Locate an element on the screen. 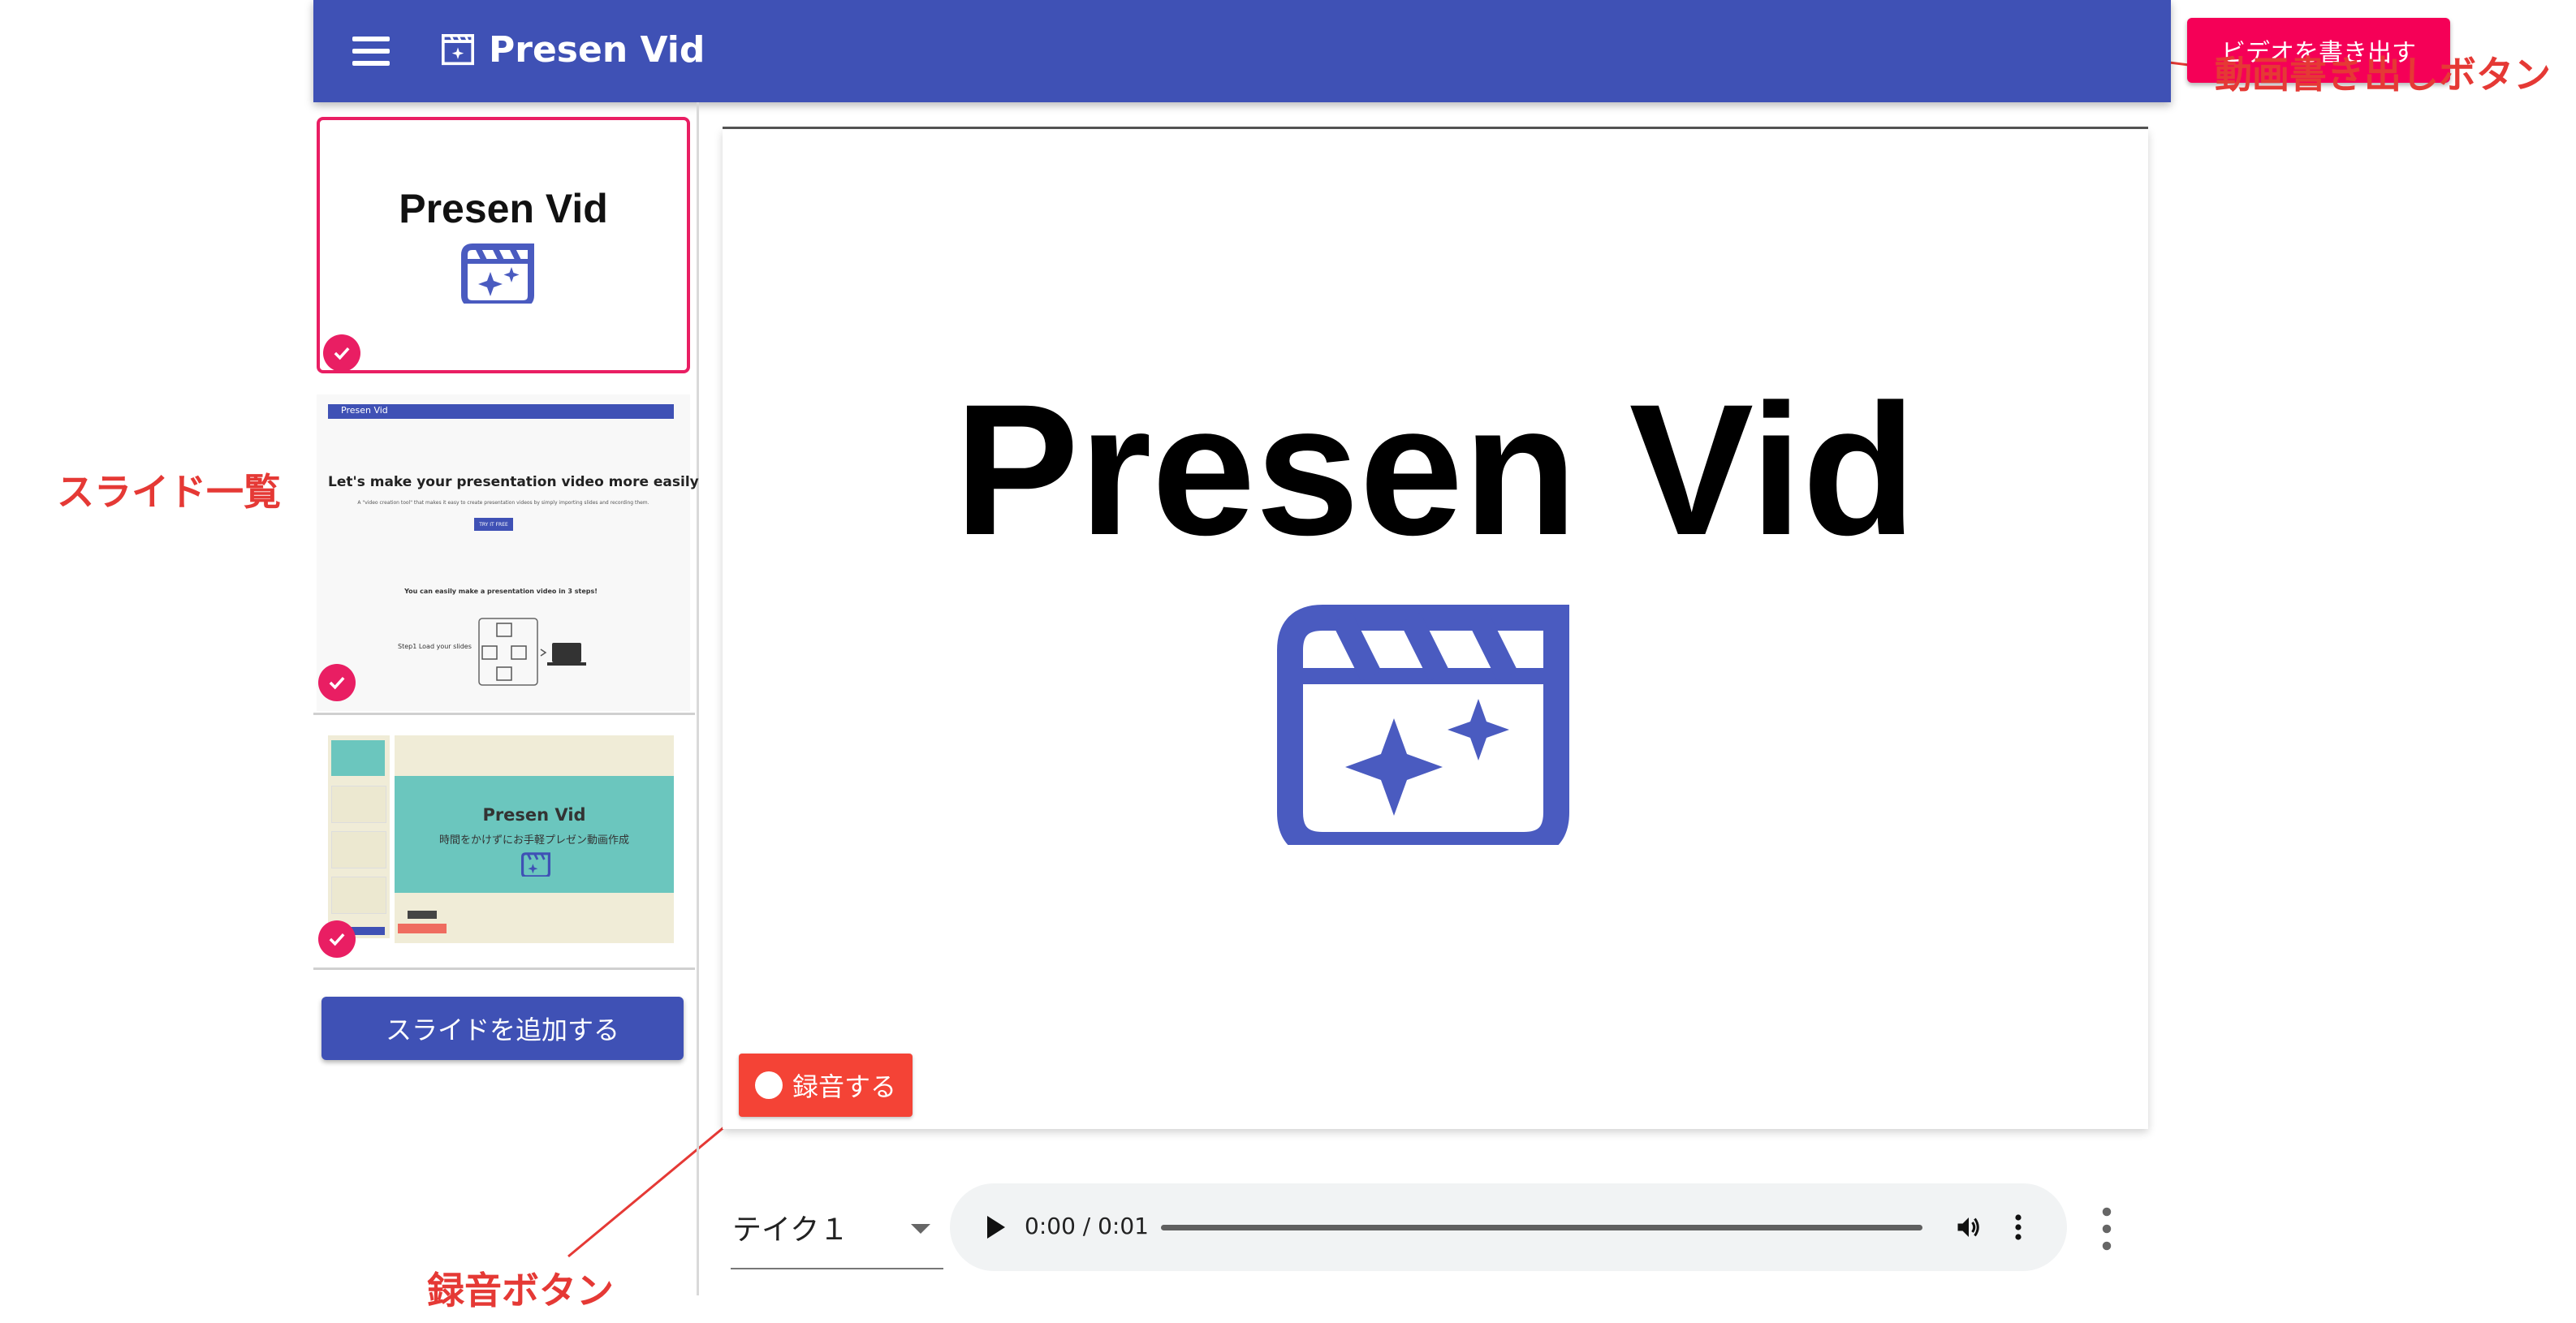  mini-button-dark is located at coordinates (422, 915).